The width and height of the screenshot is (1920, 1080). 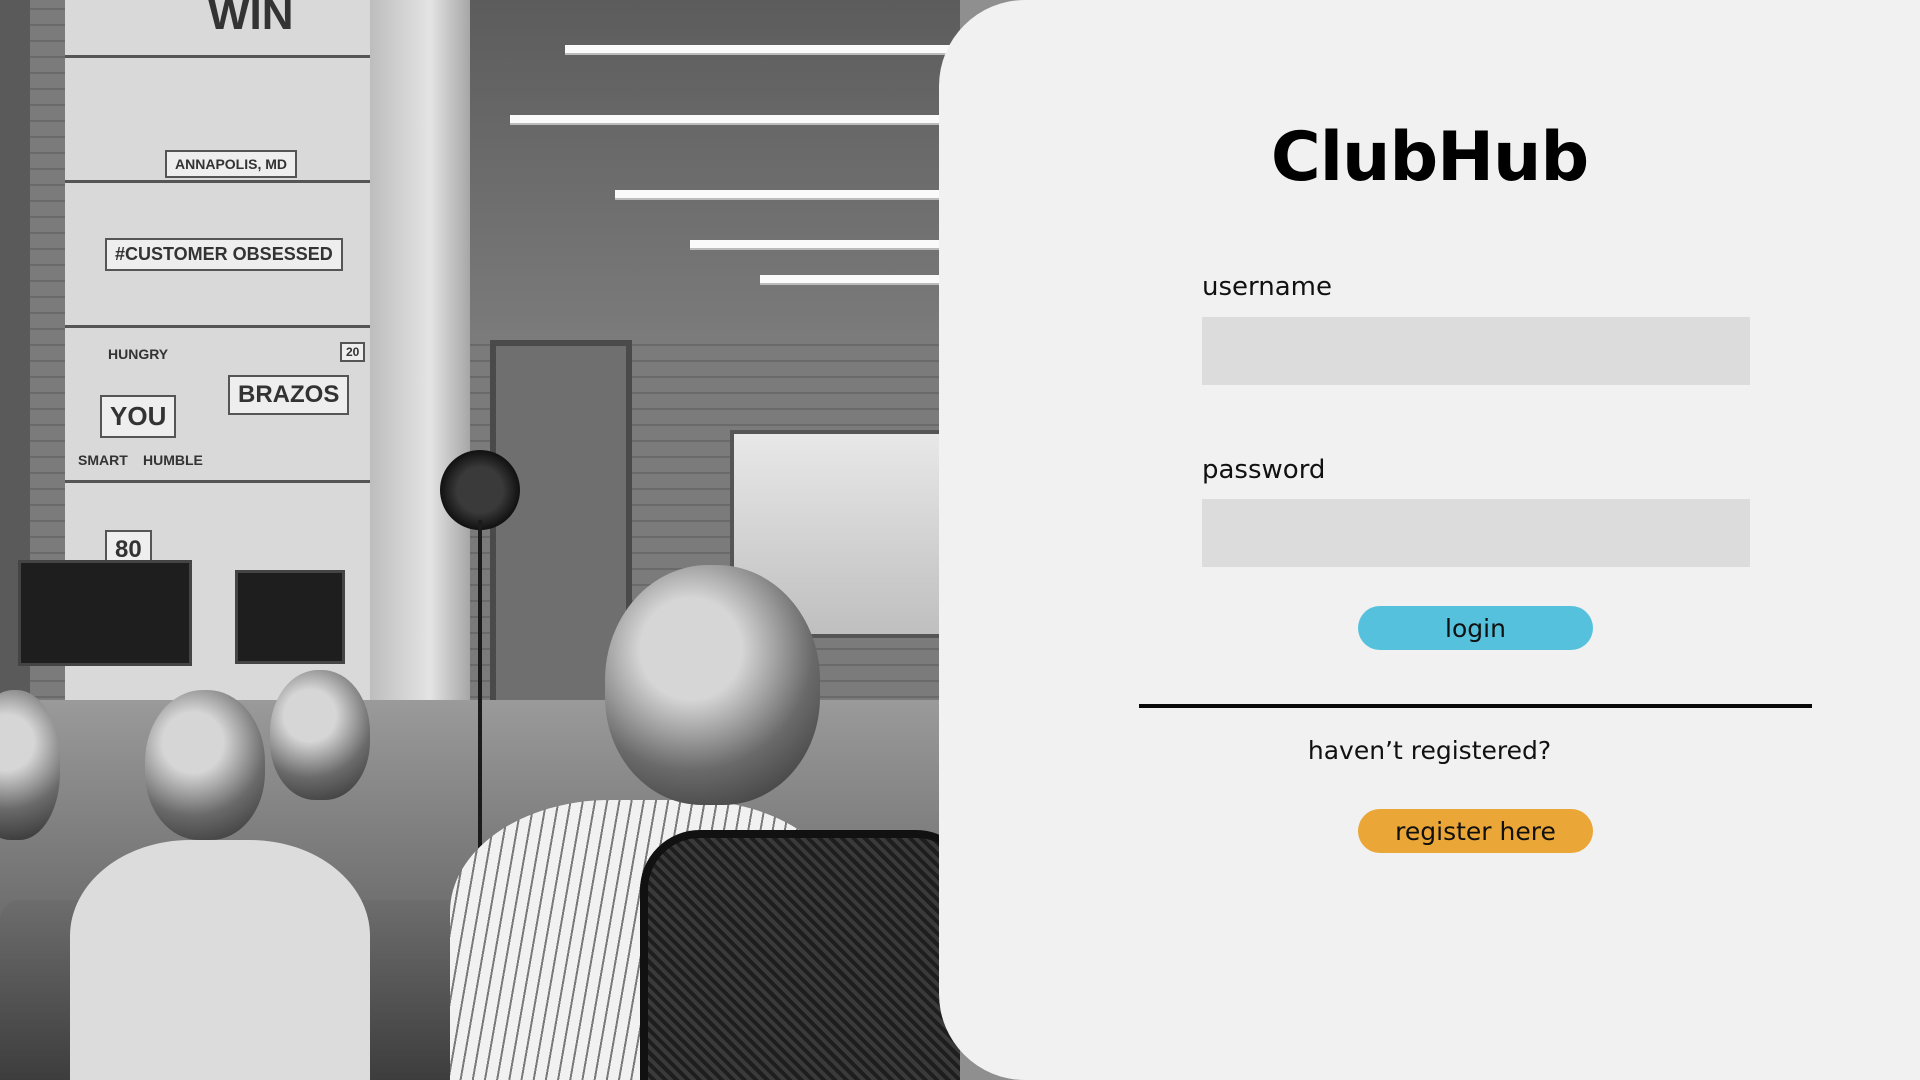 I want to click on divider, so click(x=1475, y=706).